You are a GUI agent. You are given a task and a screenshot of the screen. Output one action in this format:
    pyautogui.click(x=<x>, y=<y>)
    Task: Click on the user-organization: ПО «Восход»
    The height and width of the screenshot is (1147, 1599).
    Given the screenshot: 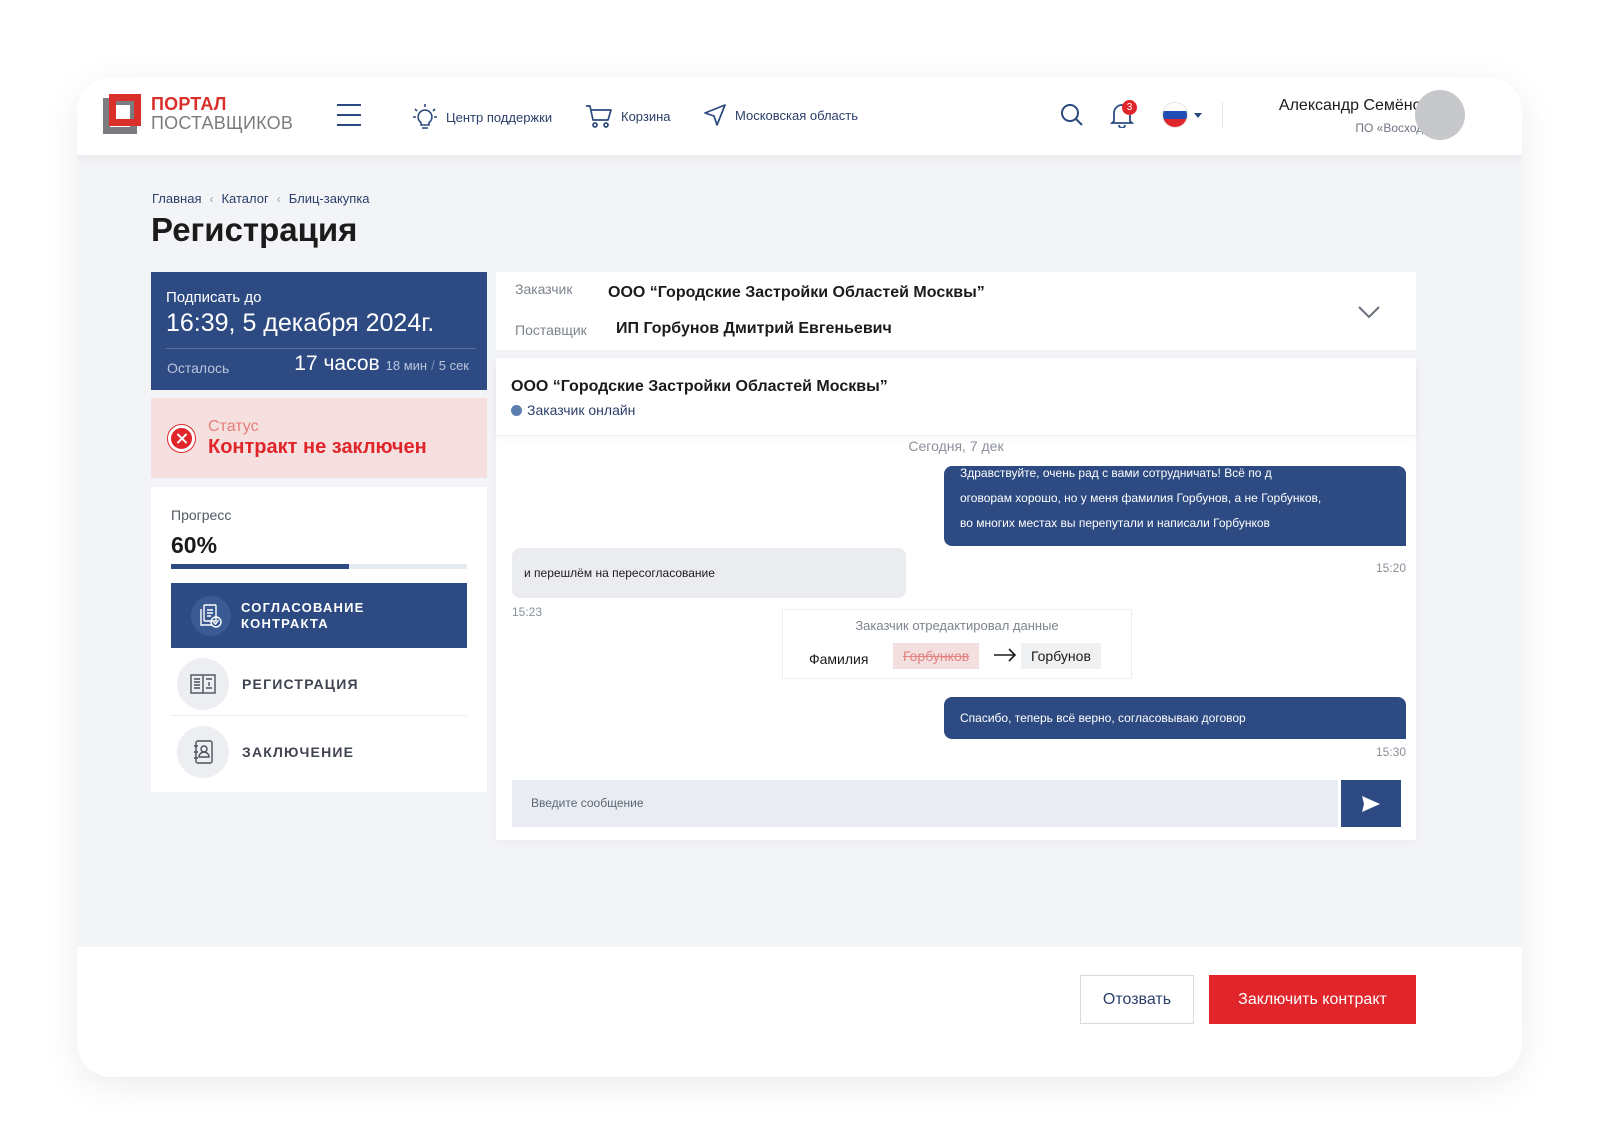 What is the action you would take?
    pyautogui.click(x=1392, y=128)
    